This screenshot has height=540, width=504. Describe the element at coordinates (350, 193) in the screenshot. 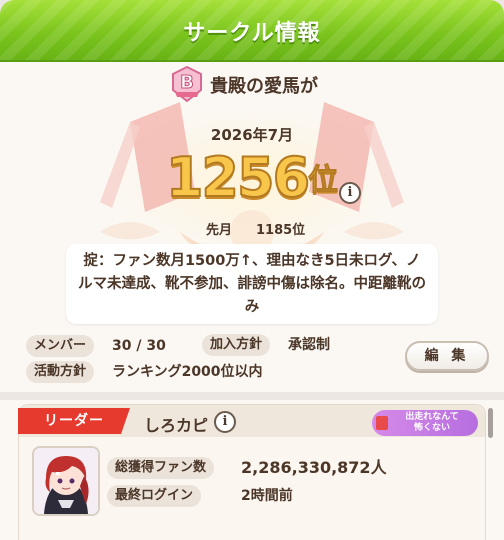

I see `ranking-info-icon: i` at that location.